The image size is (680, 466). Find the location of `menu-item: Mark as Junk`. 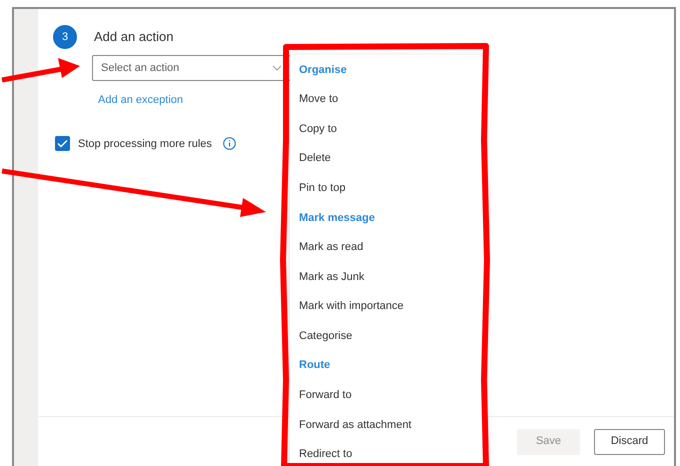

menu-item: Mark as Junk is located at coordinates (387, 277).